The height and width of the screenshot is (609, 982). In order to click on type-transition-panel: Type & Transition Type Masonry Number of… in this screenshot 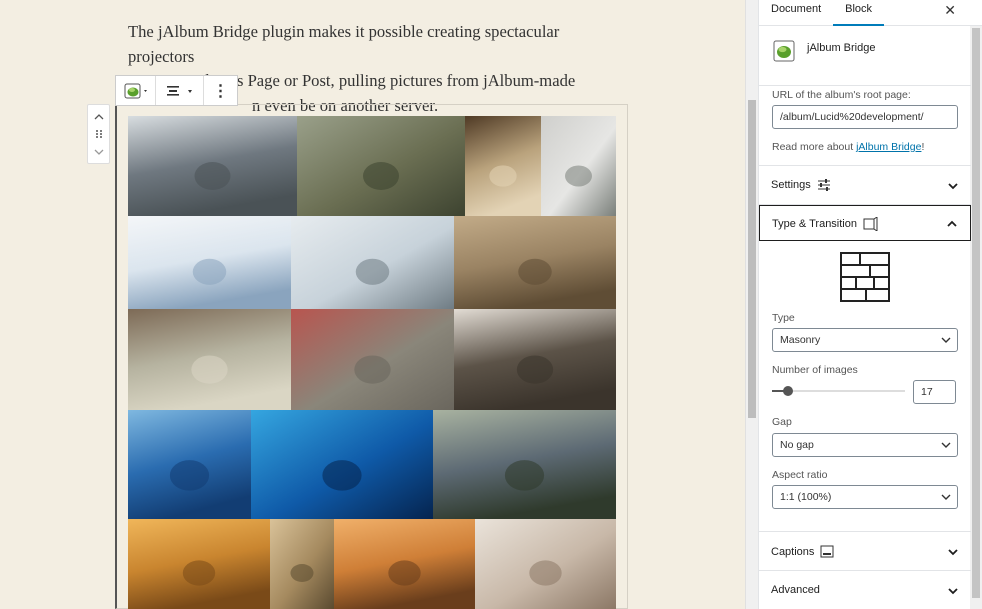, I will do `click(865, 368)`.